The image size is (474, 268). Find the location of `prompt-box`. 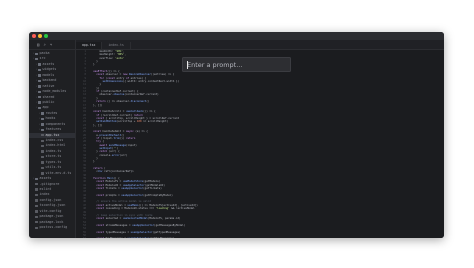

prompt-box is located at coordinates (236, 64).